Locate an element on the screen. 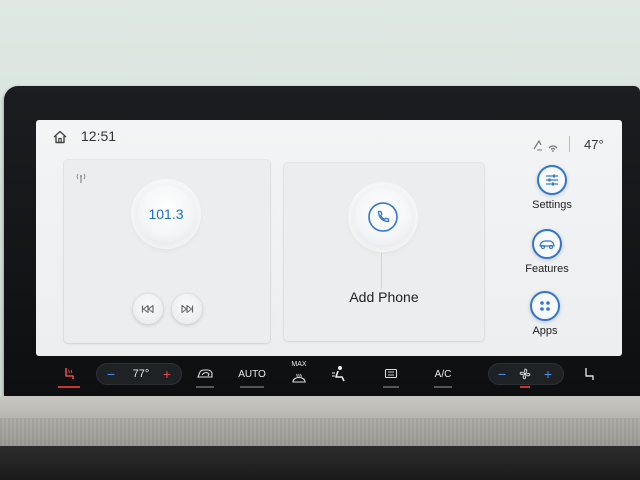 The image size is (640, 480). settings-sliders-icon is located at coordinates (552, 180).